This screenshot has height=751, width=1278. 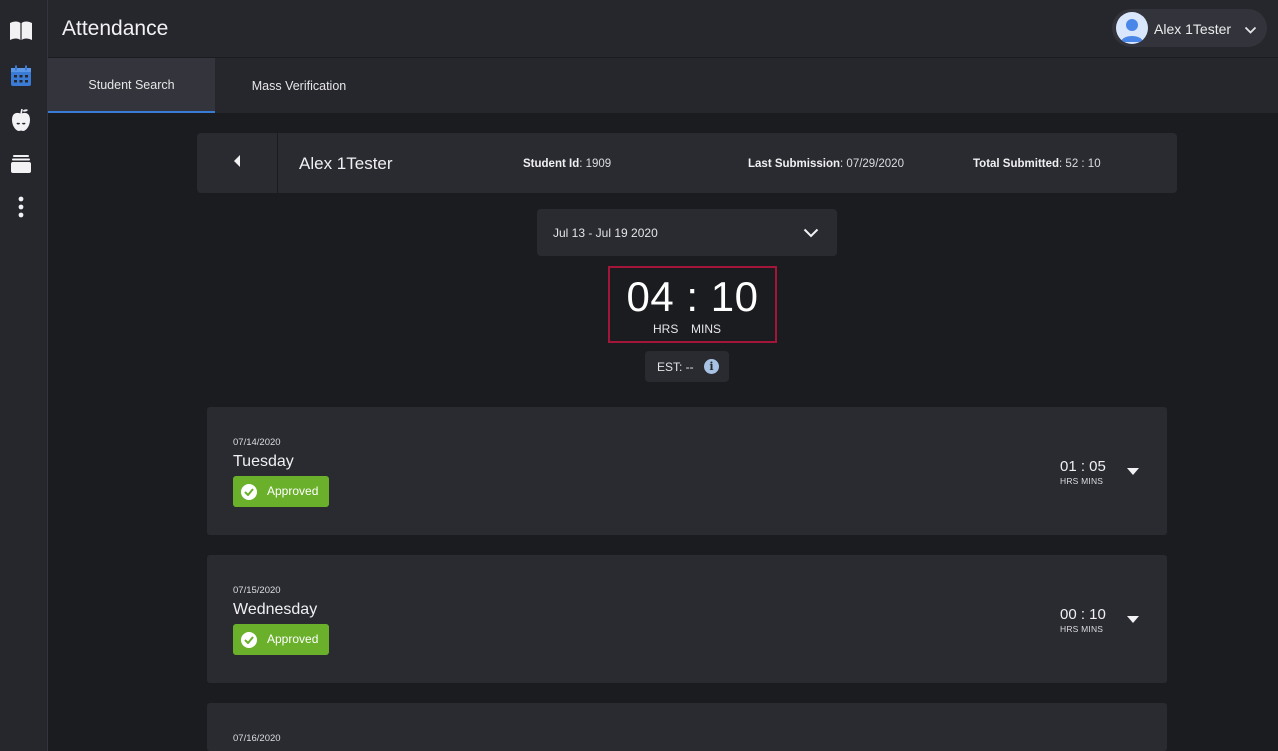 I want to click on est-label: EST: --, so click(x=675, y=367).